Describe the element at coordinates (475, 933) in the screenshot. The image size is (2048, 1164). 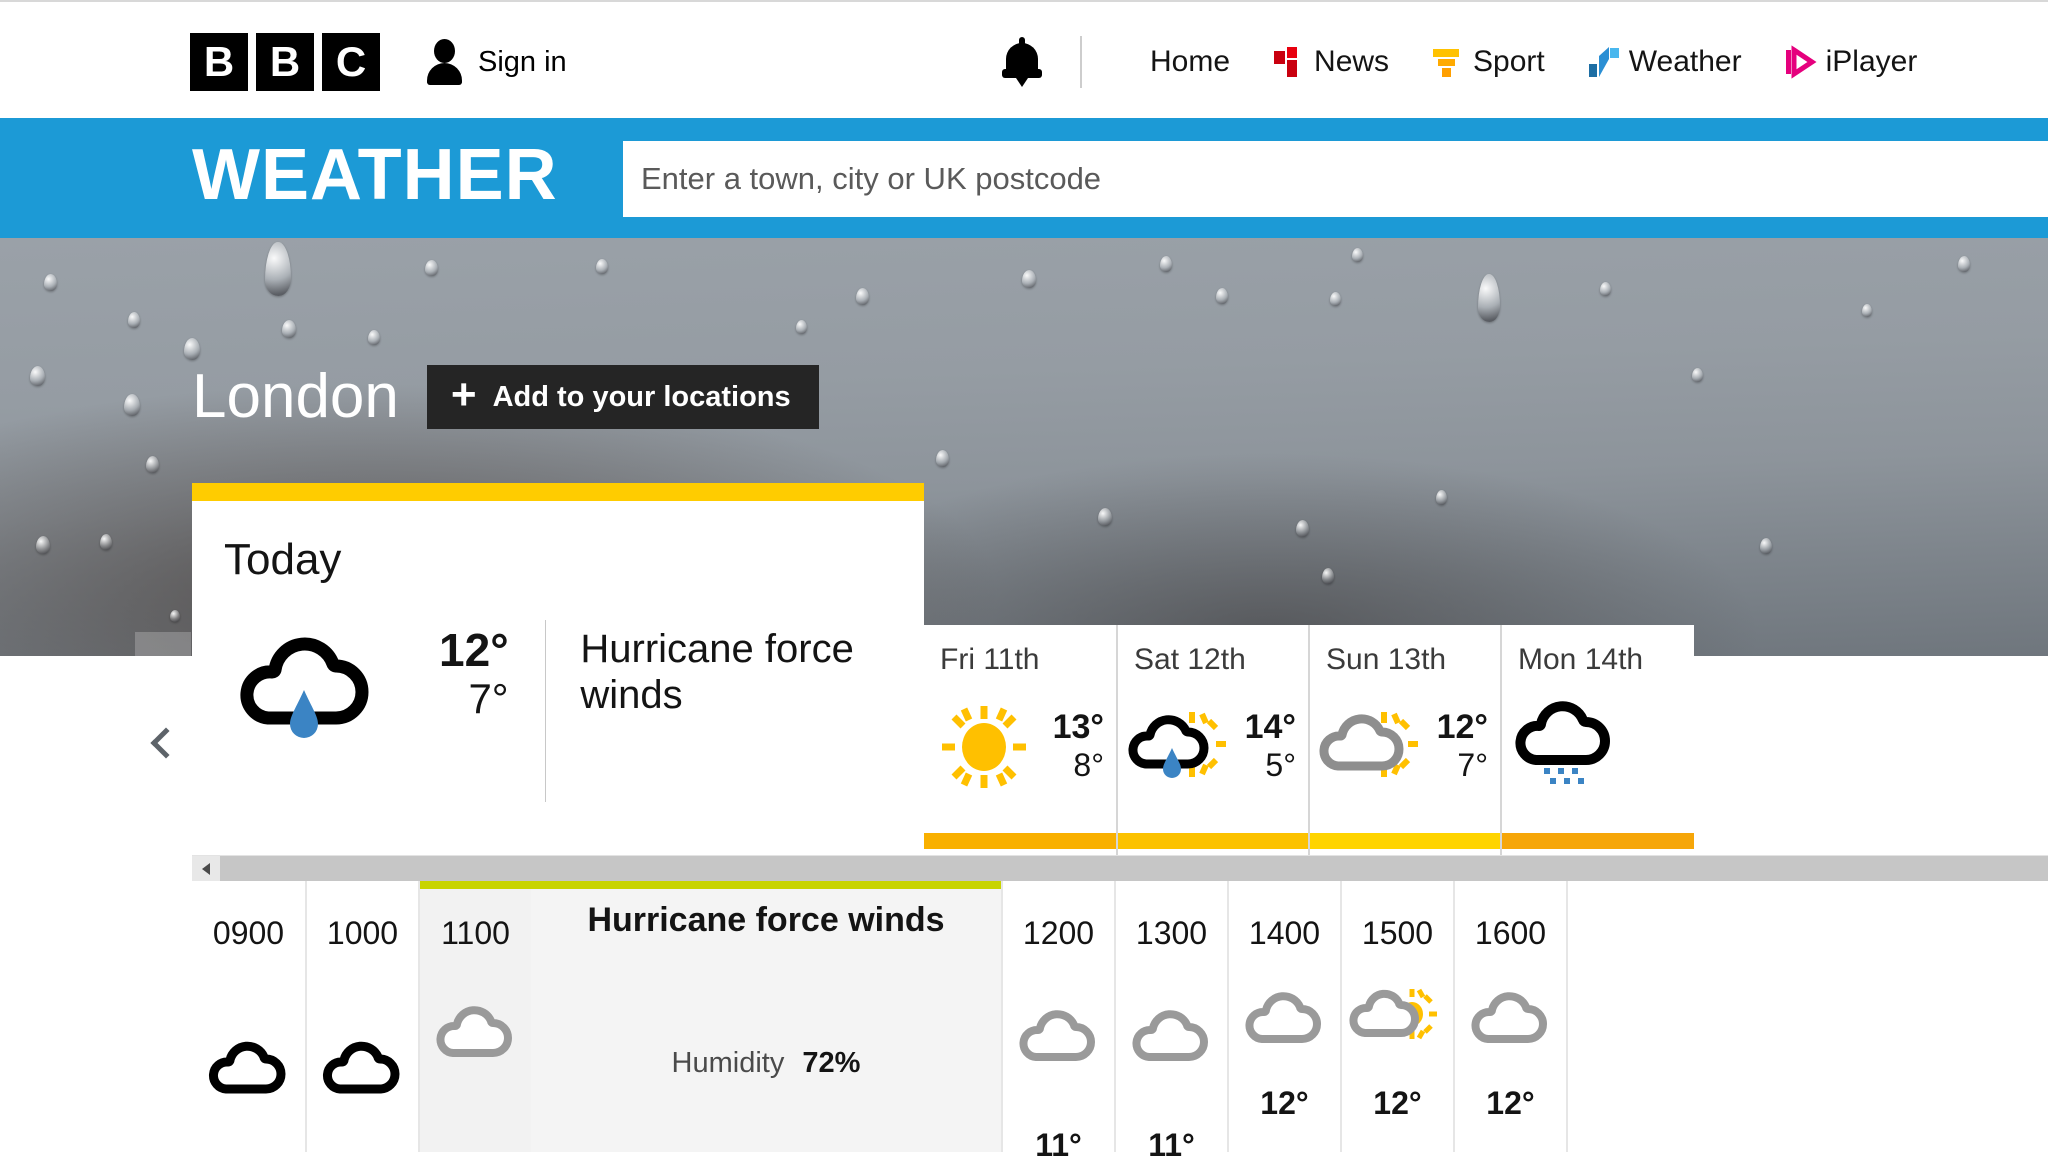
I see `hour-time: 1100` at that location.